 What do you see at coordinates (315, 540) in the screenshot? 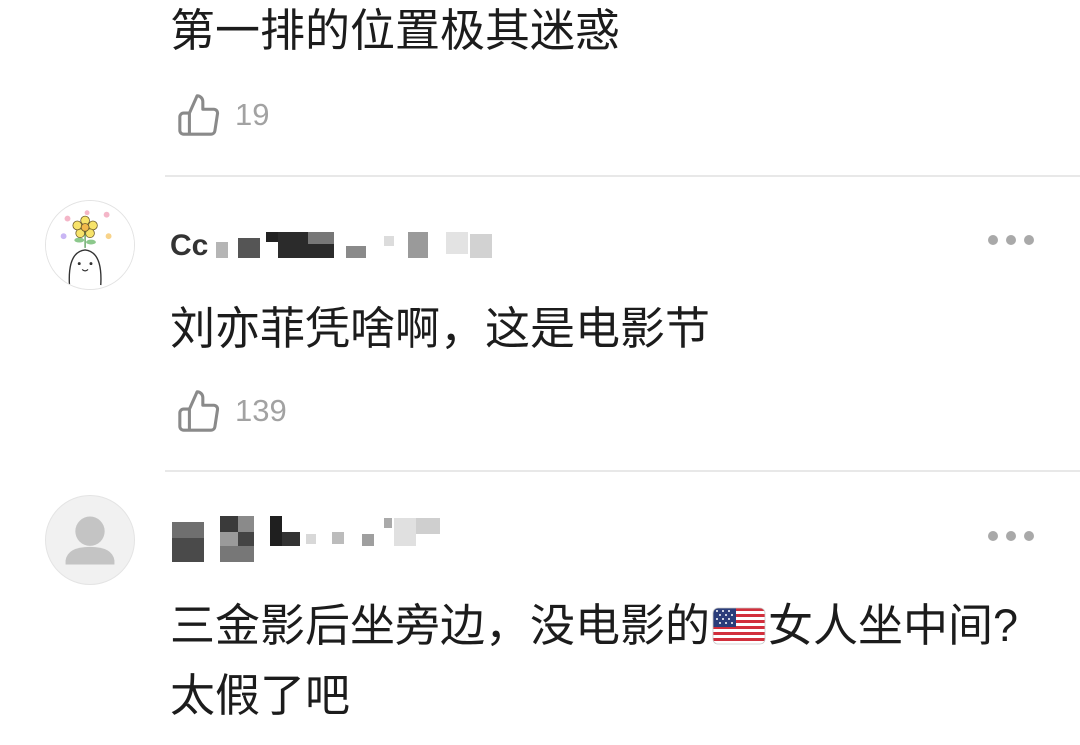
I see `username` at bounding box center [315, 540].